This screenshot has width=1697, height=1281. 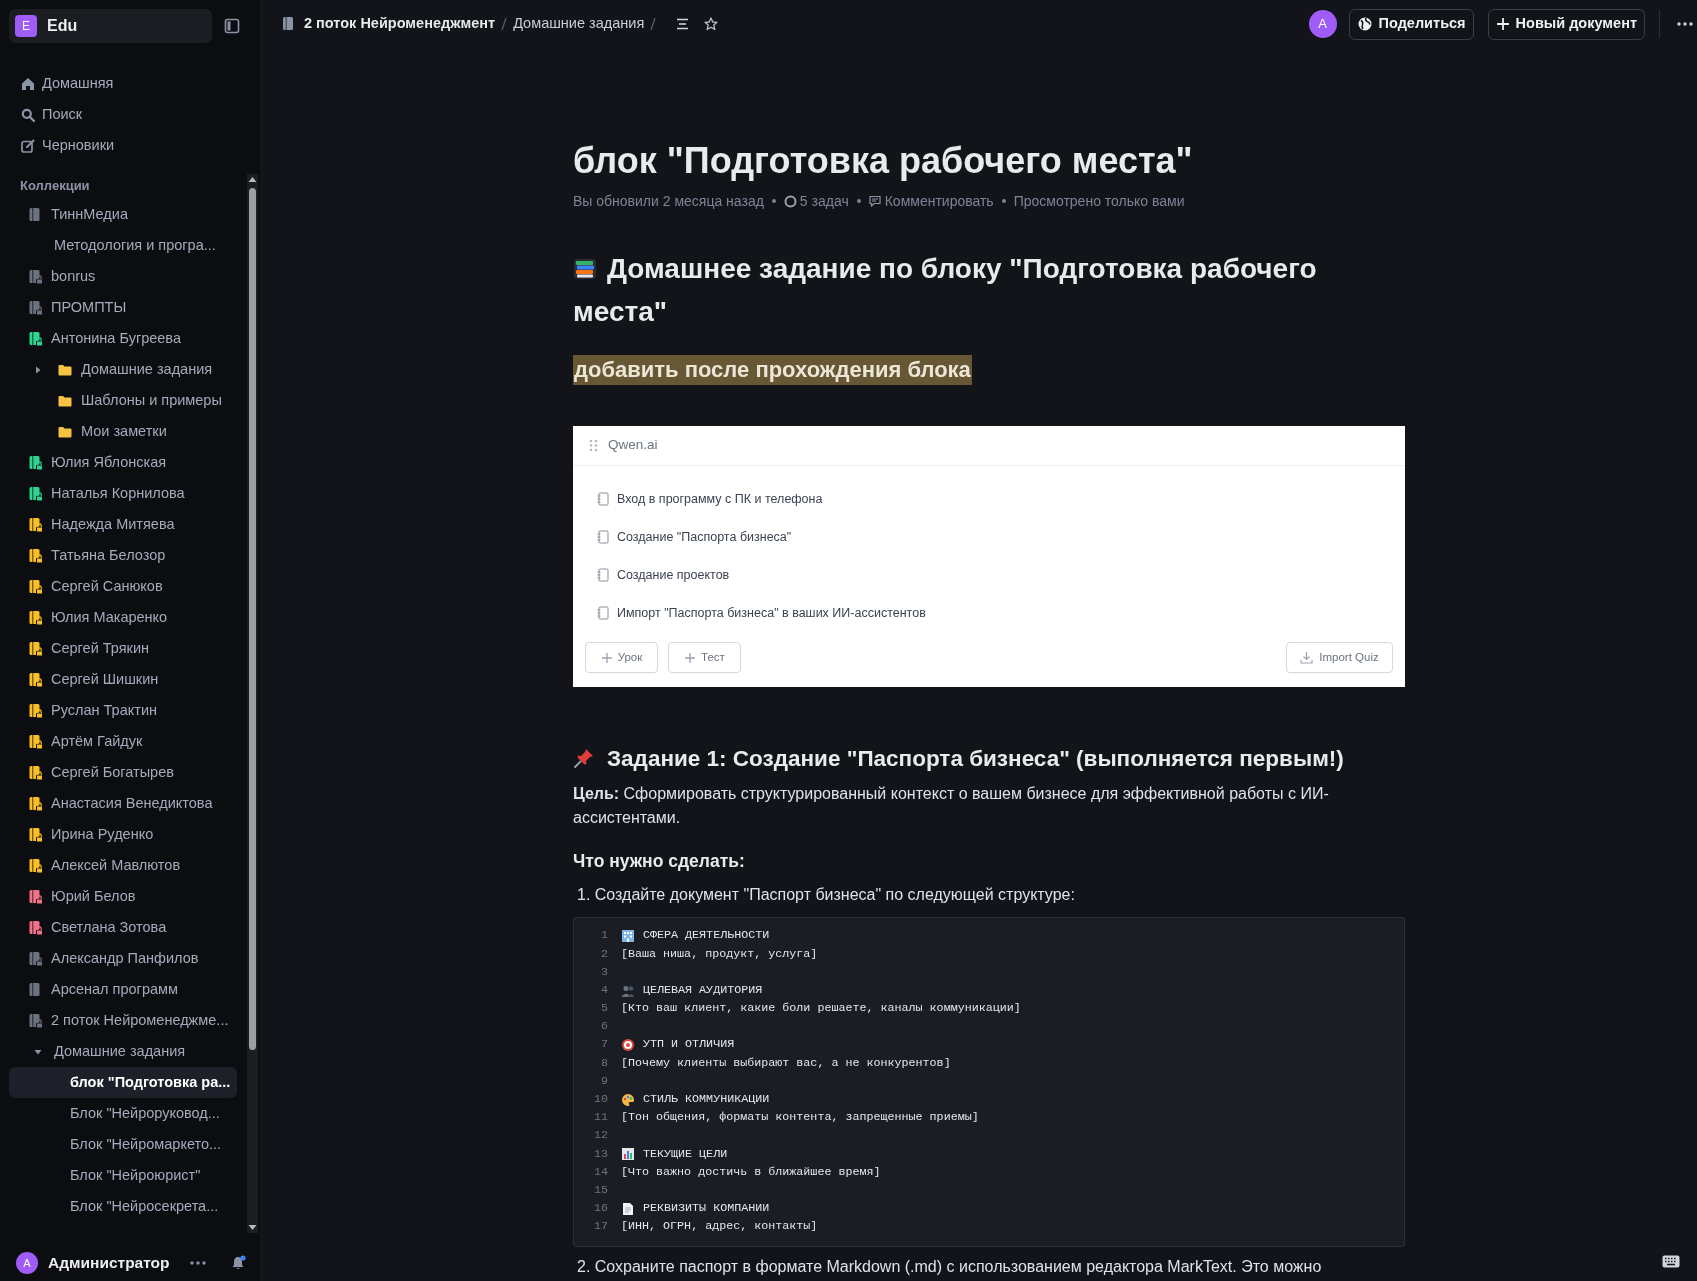 I want to click on keyboard-icon, so click(x=1671, y=1261).